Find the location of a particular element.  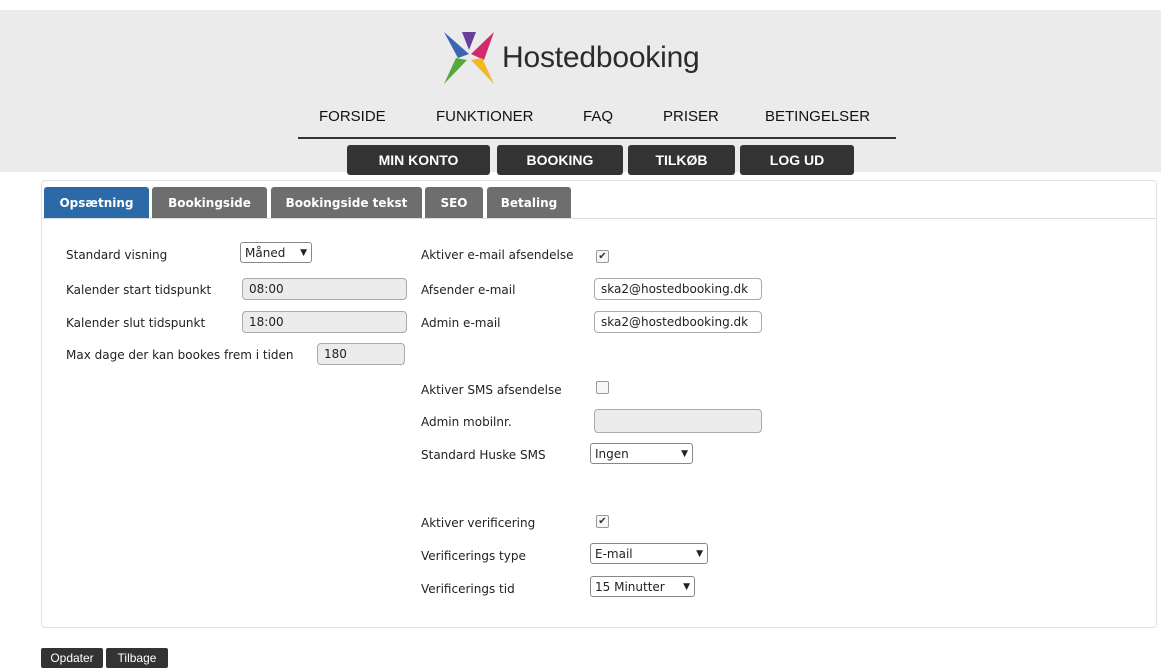

nav-funktioner: FUNKTIONER is located at coordinates (485, 116).